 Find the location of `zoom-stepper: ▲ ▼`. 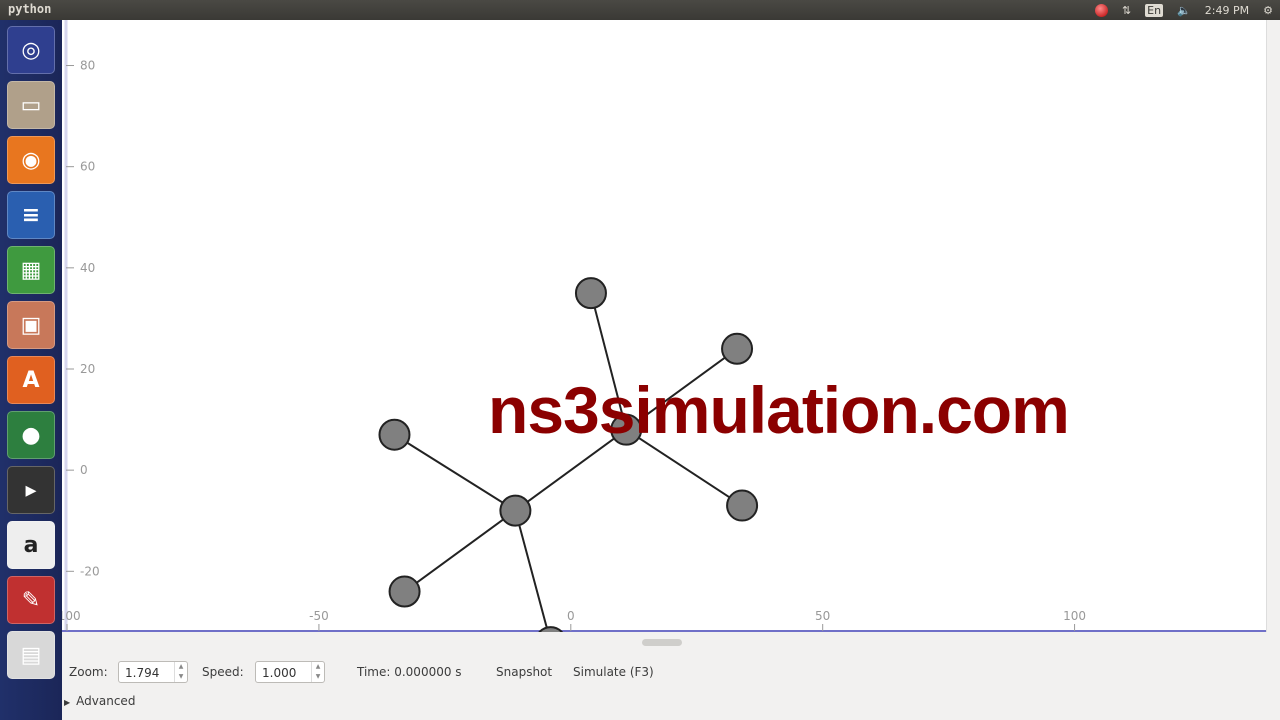

zoom-stepper: ▲ ▼ is located at coordinates (180, 672).